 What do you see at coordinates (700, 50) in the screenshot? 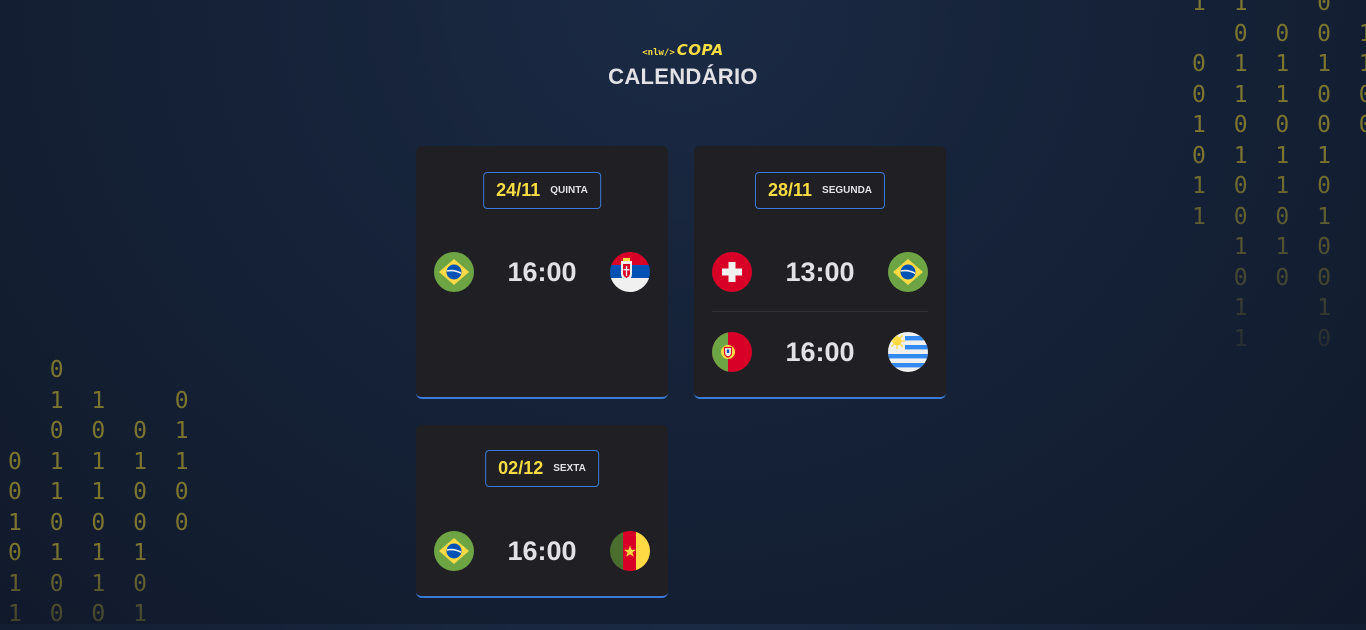
I see `logo-name: COPA` at bounding box center [700, 50].